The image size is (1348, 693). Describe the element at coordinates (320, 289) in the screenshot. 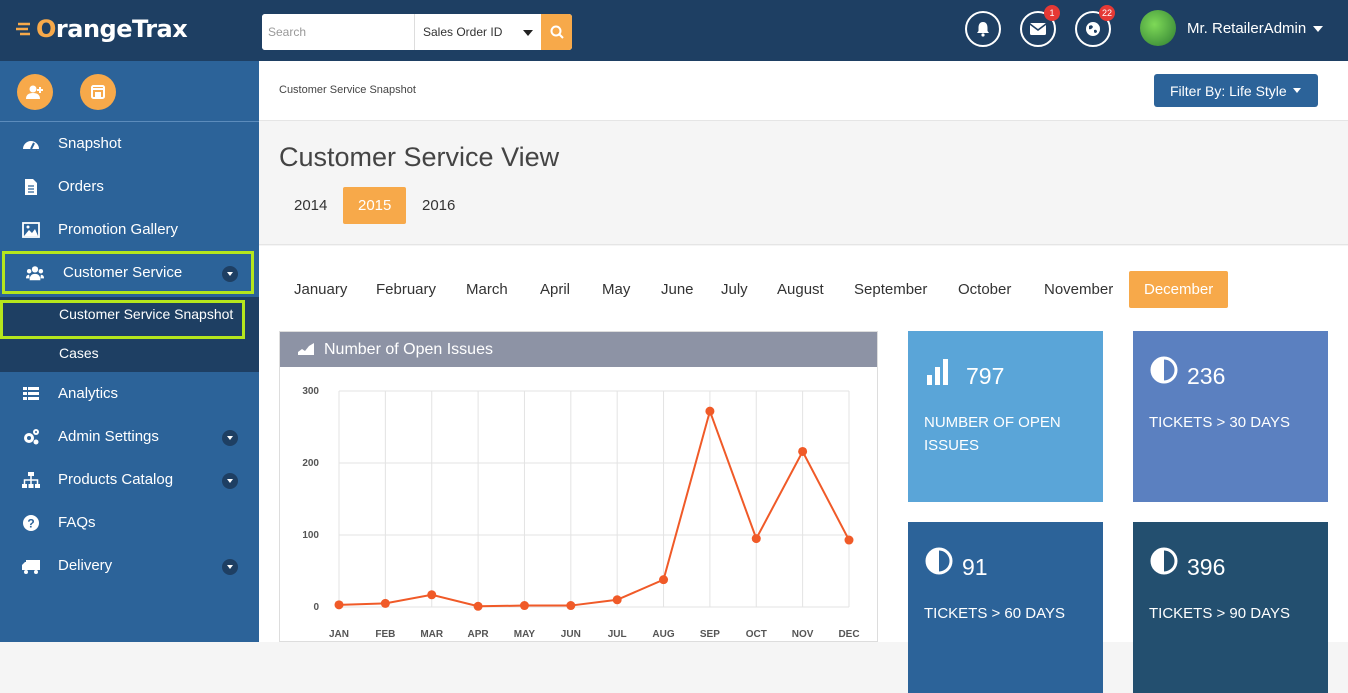

I see `month-tab-january: January` at that location.